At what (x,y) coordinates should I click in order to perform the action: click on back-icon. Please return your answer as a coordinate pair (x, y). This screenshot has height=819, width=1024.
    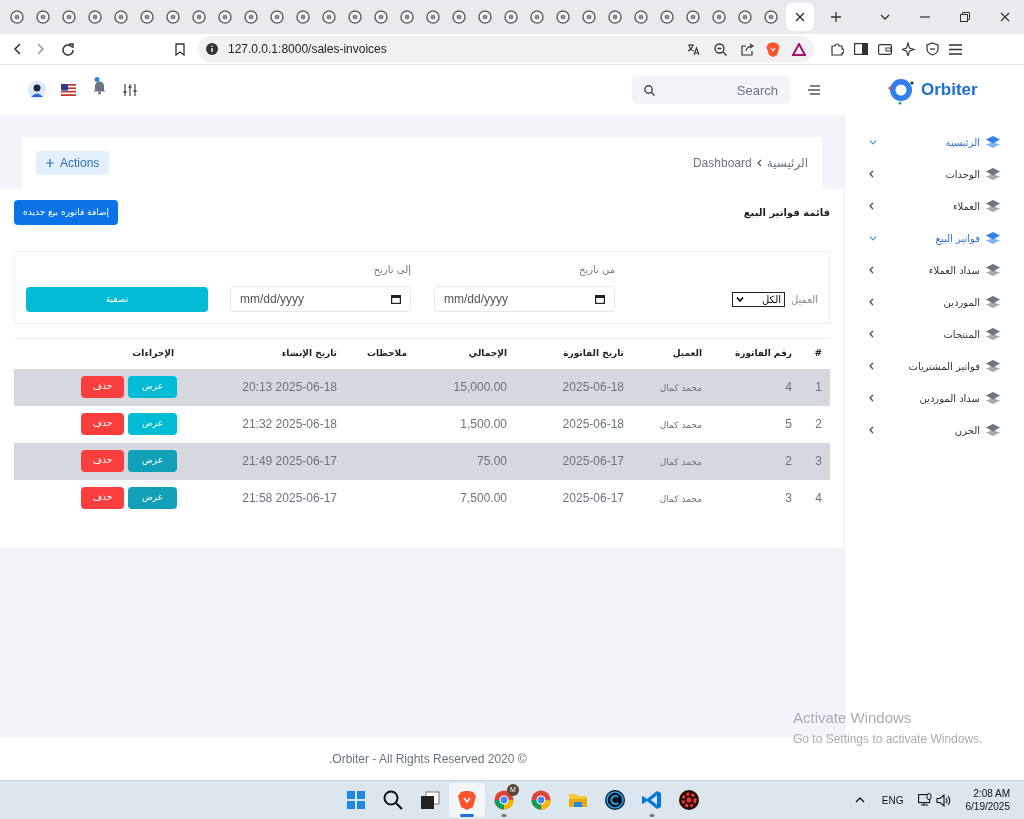
    Looking at the image, I should click on (17, 49).